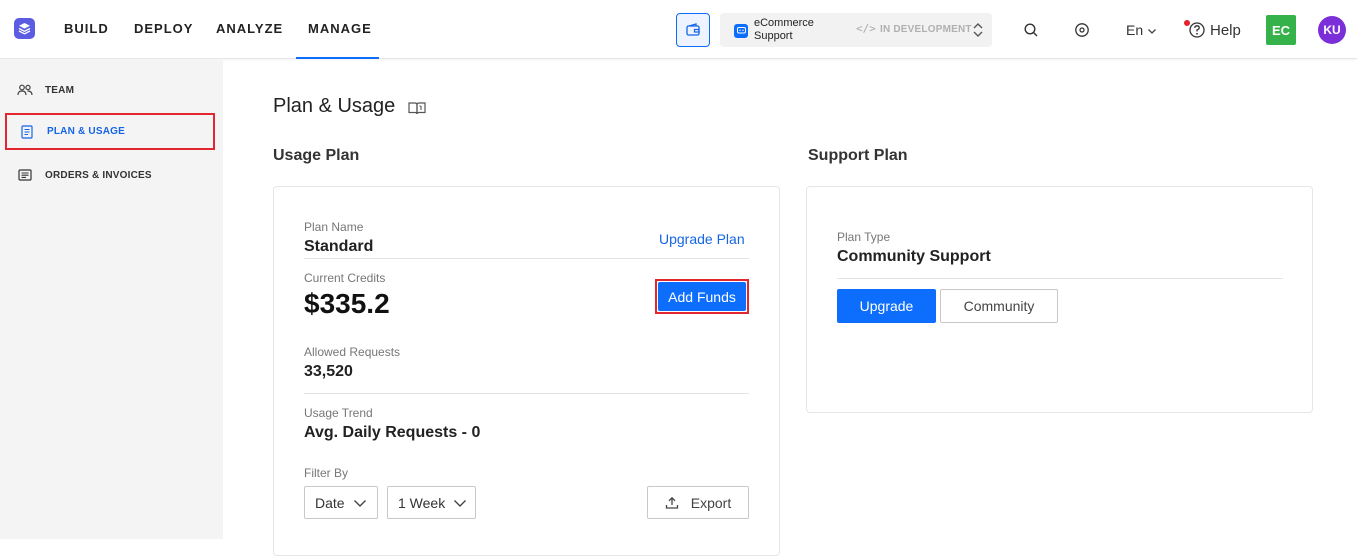 Image resolution: width=1357 pixels, height=556 pixels. I want to click on user-avatar: KU, so click(1332, 30).